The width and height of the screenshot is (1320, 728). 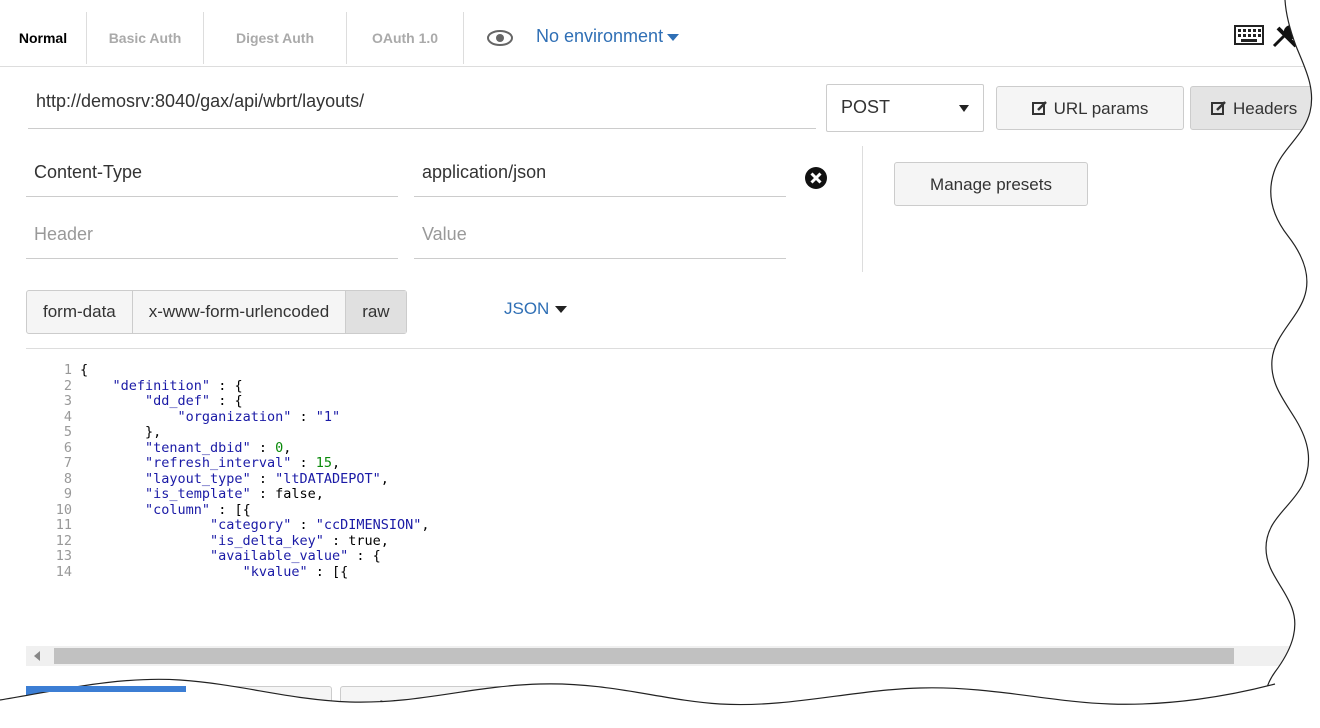 I want to click on header-key: Content-Type, so click(x=88, y=172).